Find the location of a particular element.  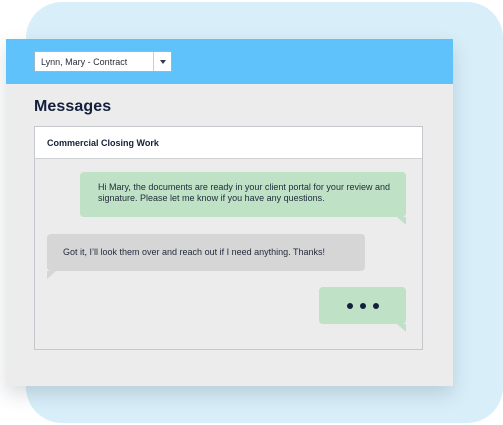

typing-indicator is located at coordinates (362, 309).